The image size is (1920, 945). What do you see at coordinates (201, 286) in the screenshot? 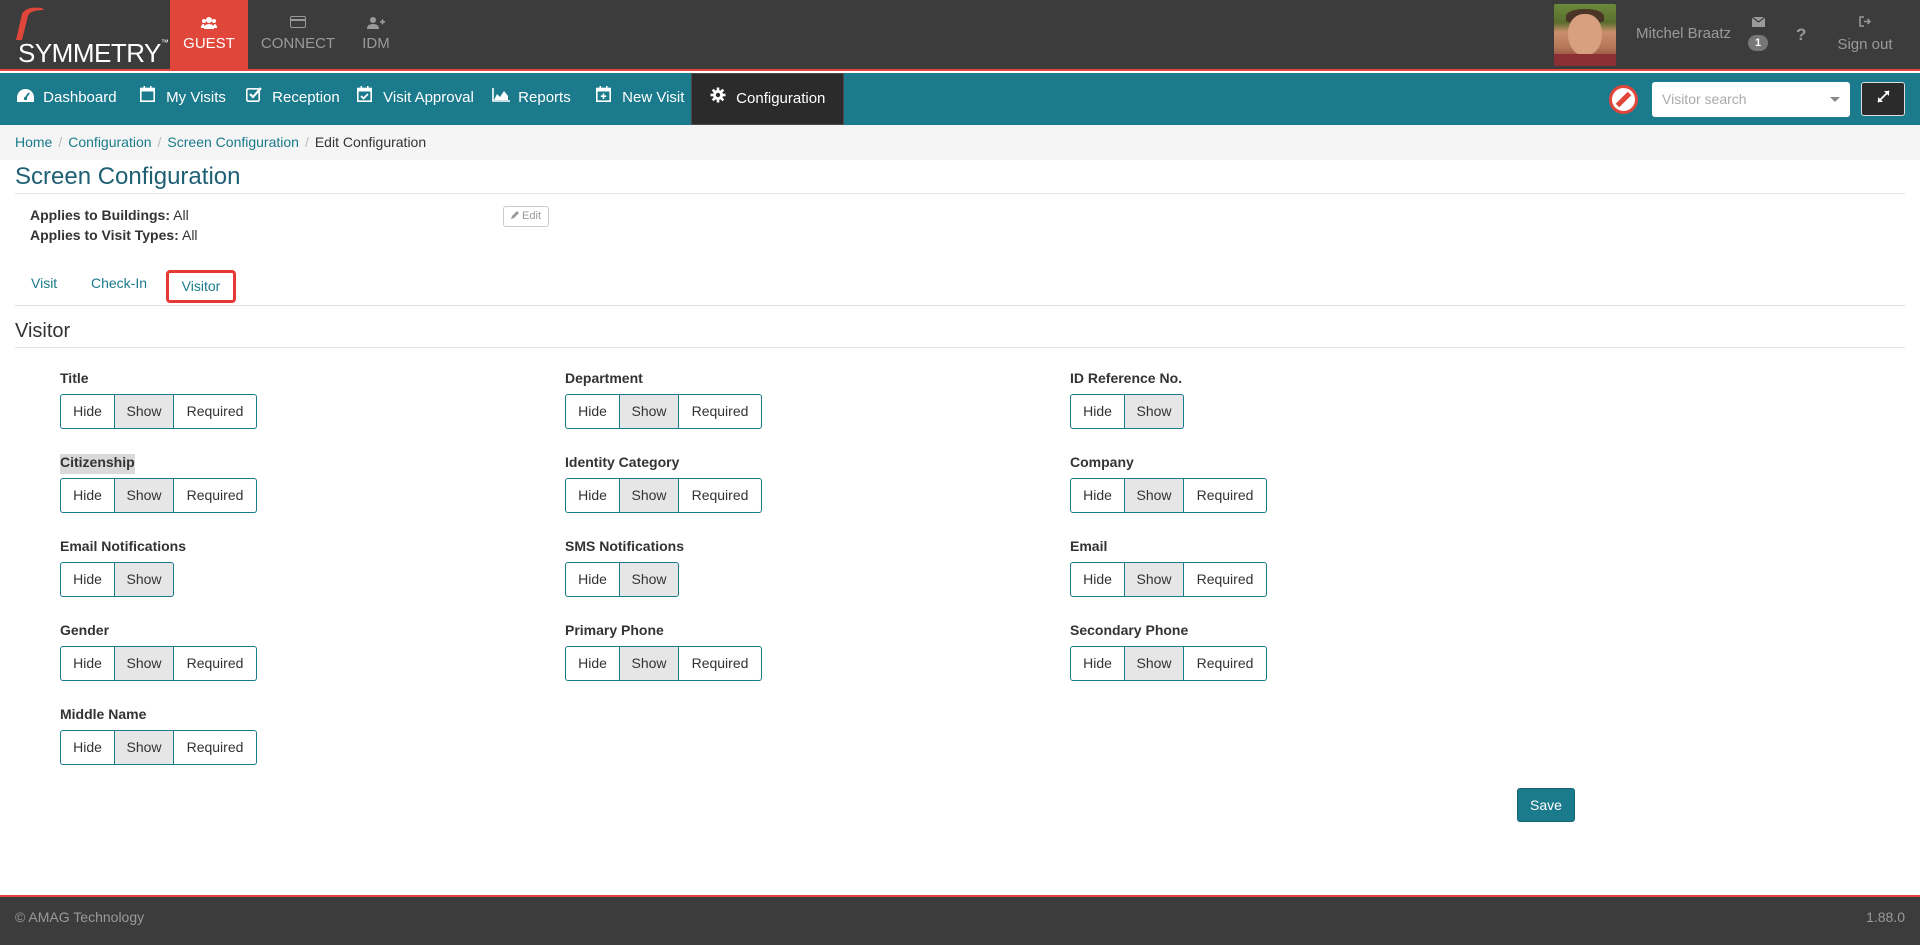
I see `tab-visitor: Visitor` at bounding box center [201, 286].